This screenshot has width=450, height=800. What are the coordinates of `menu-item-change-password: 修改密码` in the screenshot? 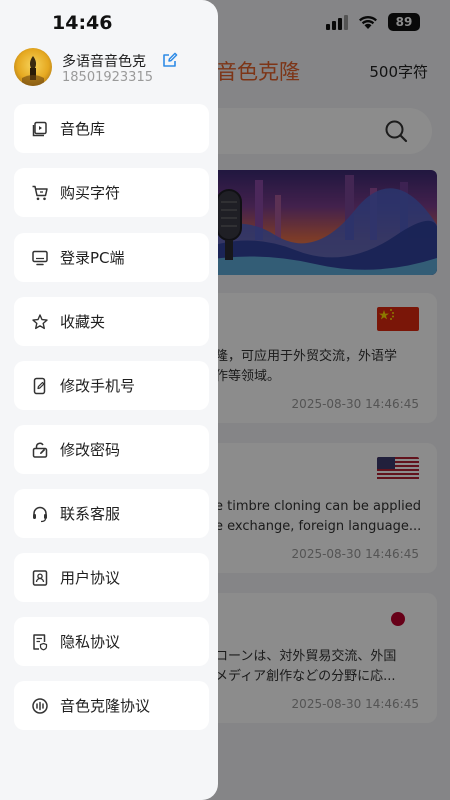 It's located at (111, 449).